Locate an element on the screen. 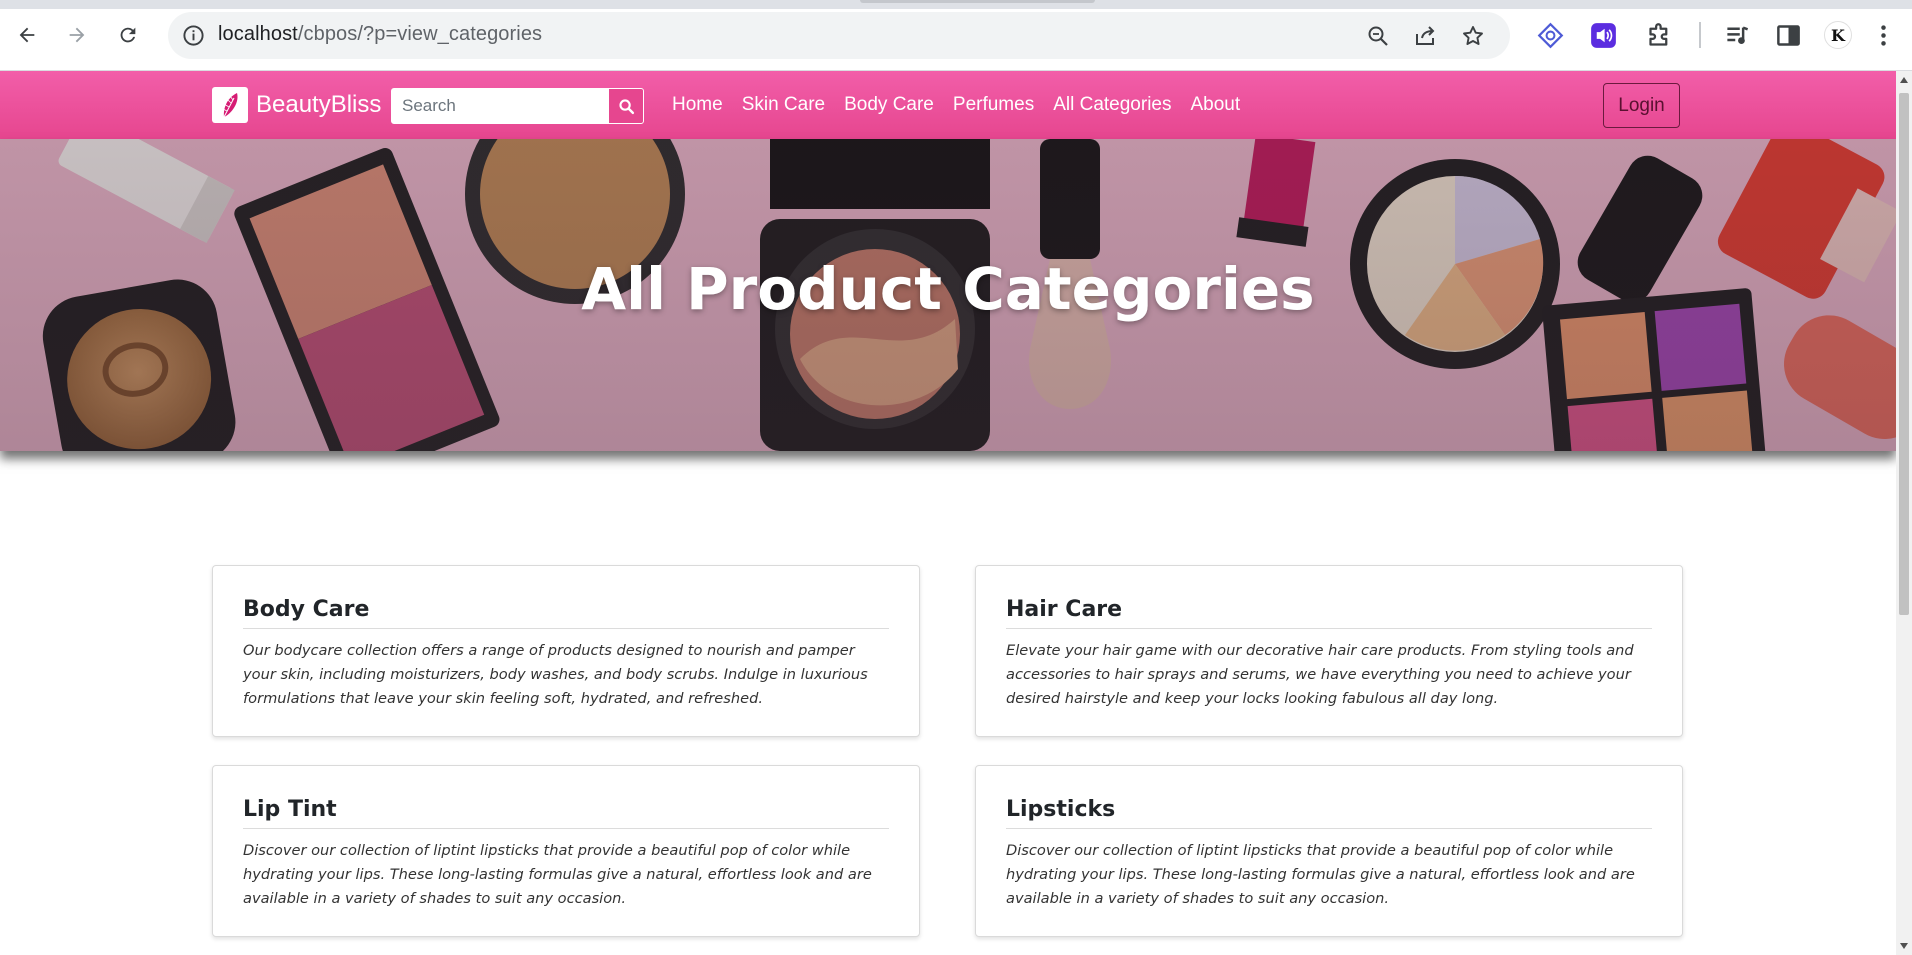  browser-toolbar: localhost/cbpos/?p=view_categories K is located at coordinates (956, 35).